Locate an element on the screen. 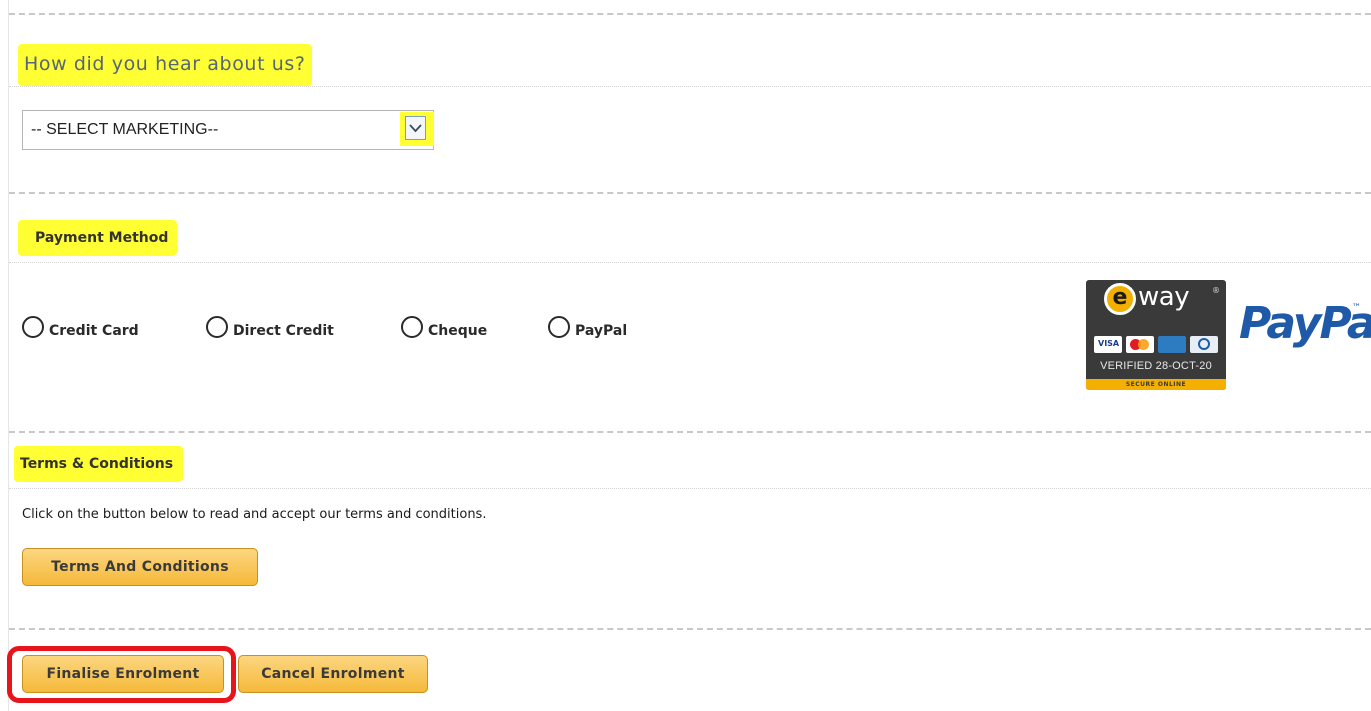  marketing-select: -- SELECT MARKETING-- is located at coordinates (228, 130).